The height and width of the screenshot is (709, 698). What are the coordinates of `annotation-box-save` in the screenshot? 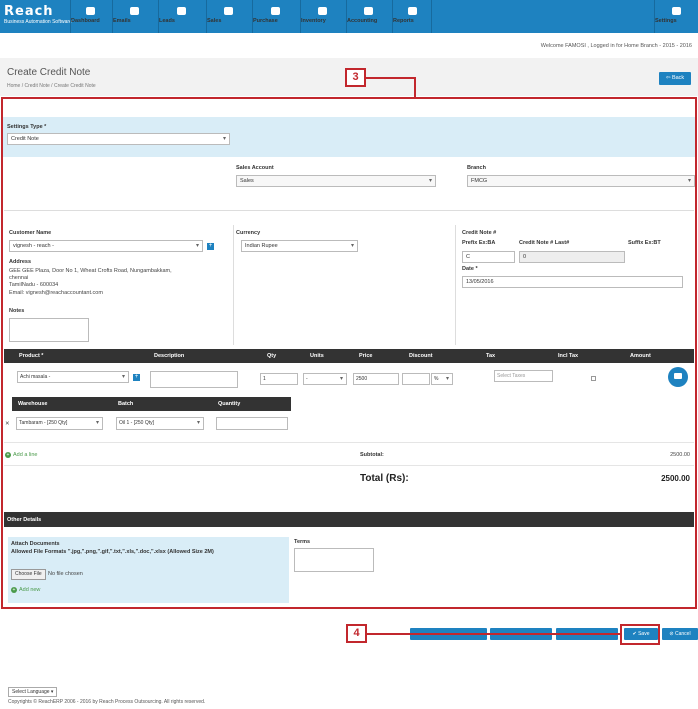 It's located at (640, 634).